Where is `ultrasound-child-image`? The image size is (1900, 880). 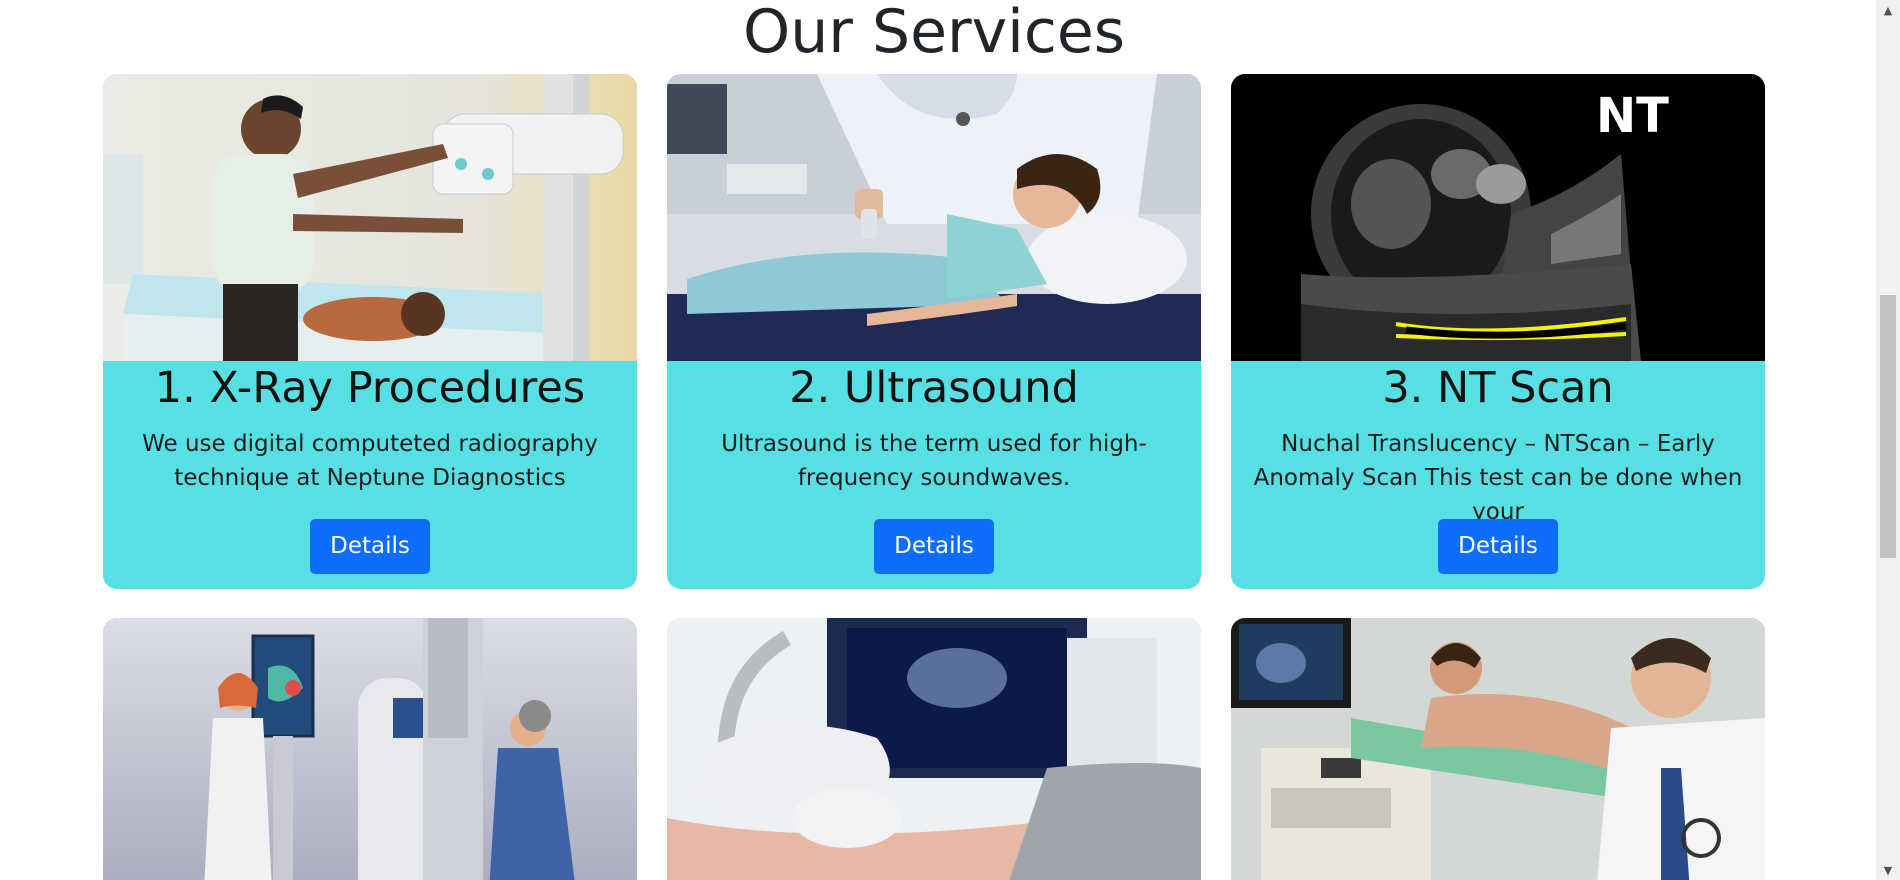
ultrasound-child-image is located at coordinates (934, 217).